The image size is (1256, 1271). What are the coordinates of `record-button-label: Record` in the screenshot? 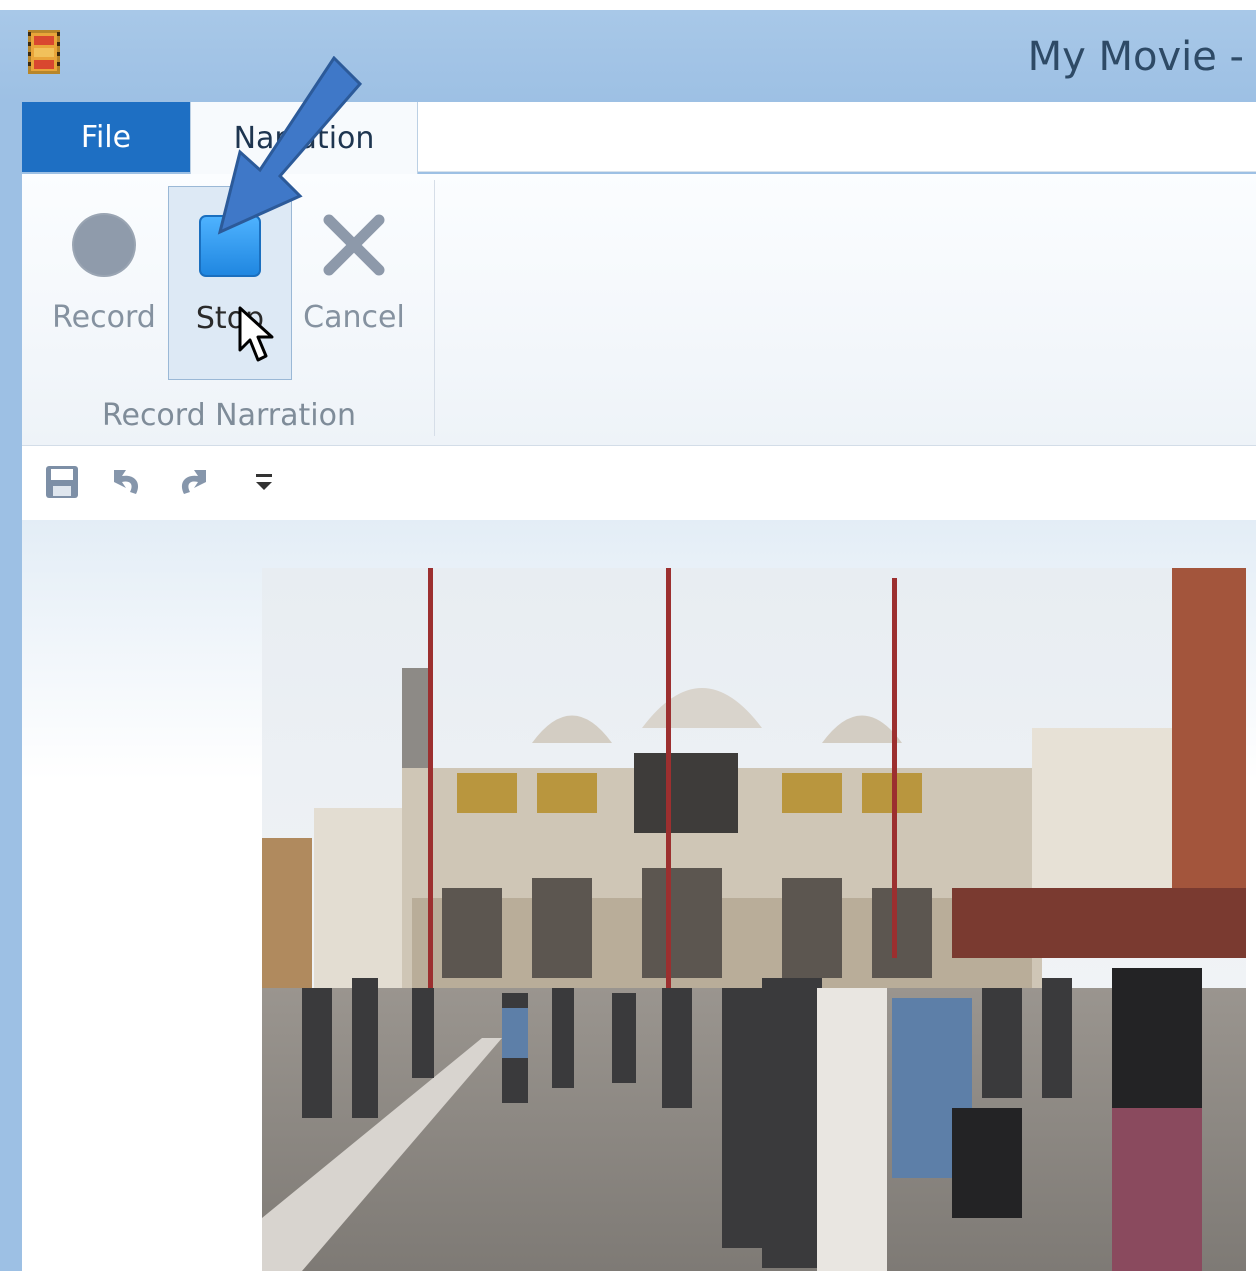 It's located at (104, 317).